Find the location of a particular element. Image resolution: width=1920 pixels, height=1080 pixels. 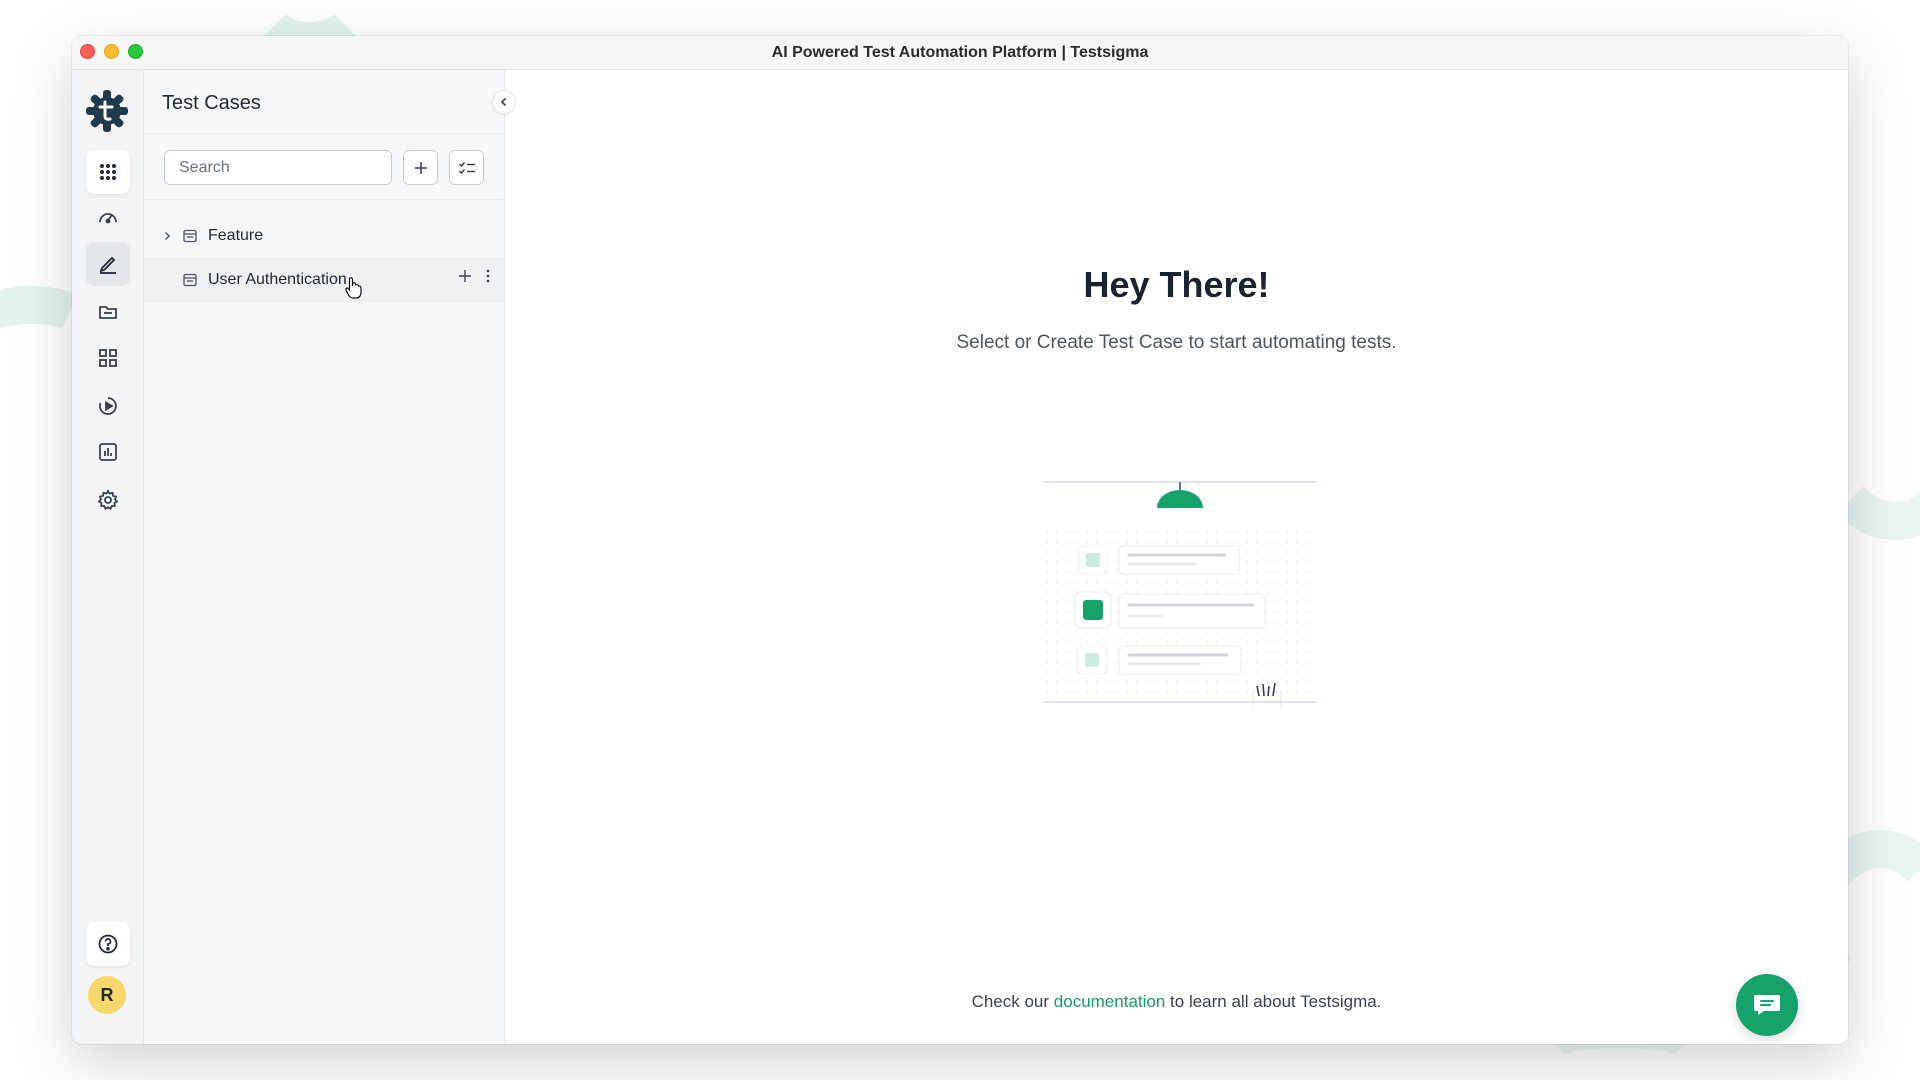

runs-button is located at coordinates (108, 406).